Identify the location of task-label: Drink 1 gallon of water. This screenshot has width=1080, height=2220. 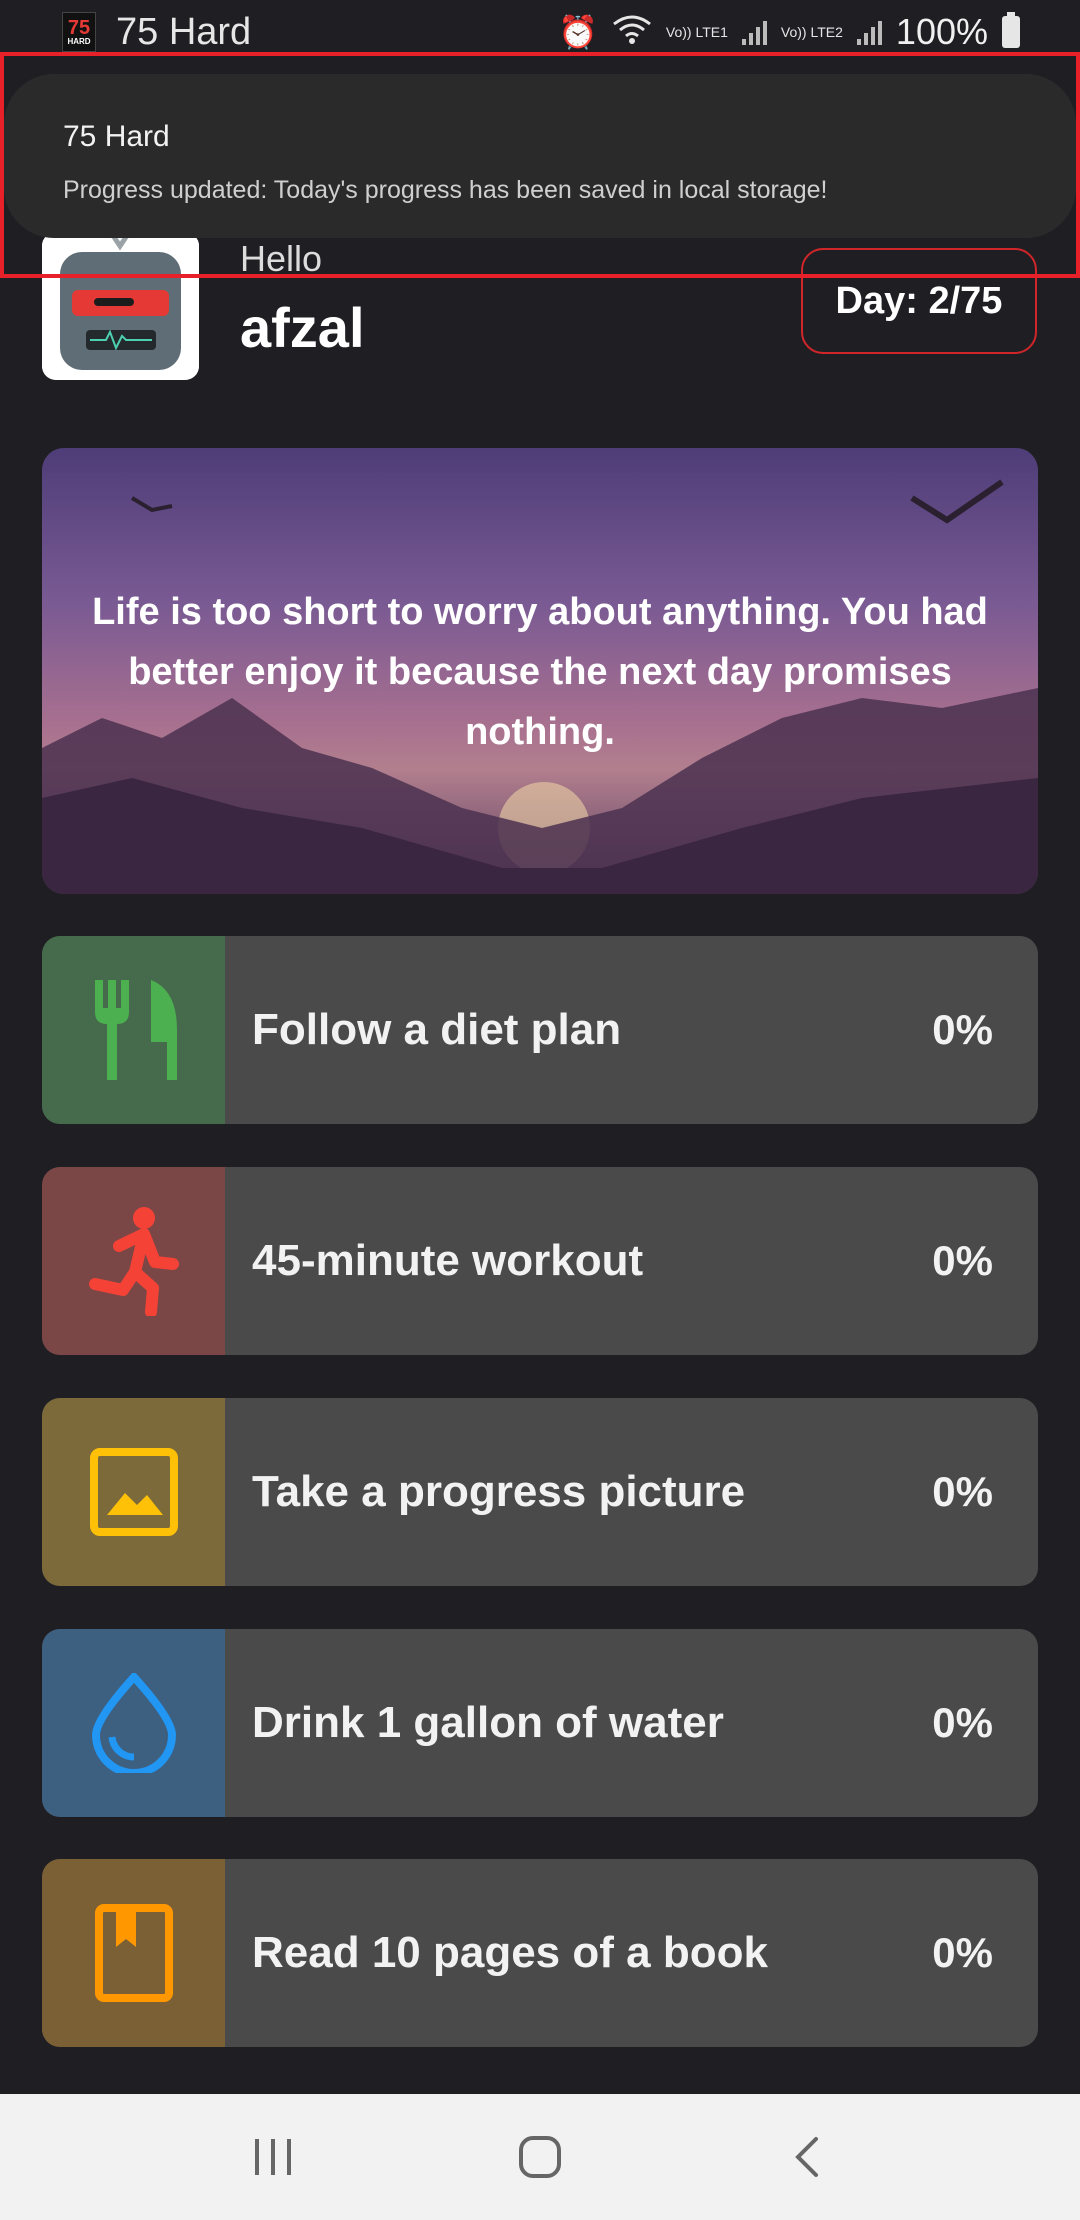
(488, 1722).